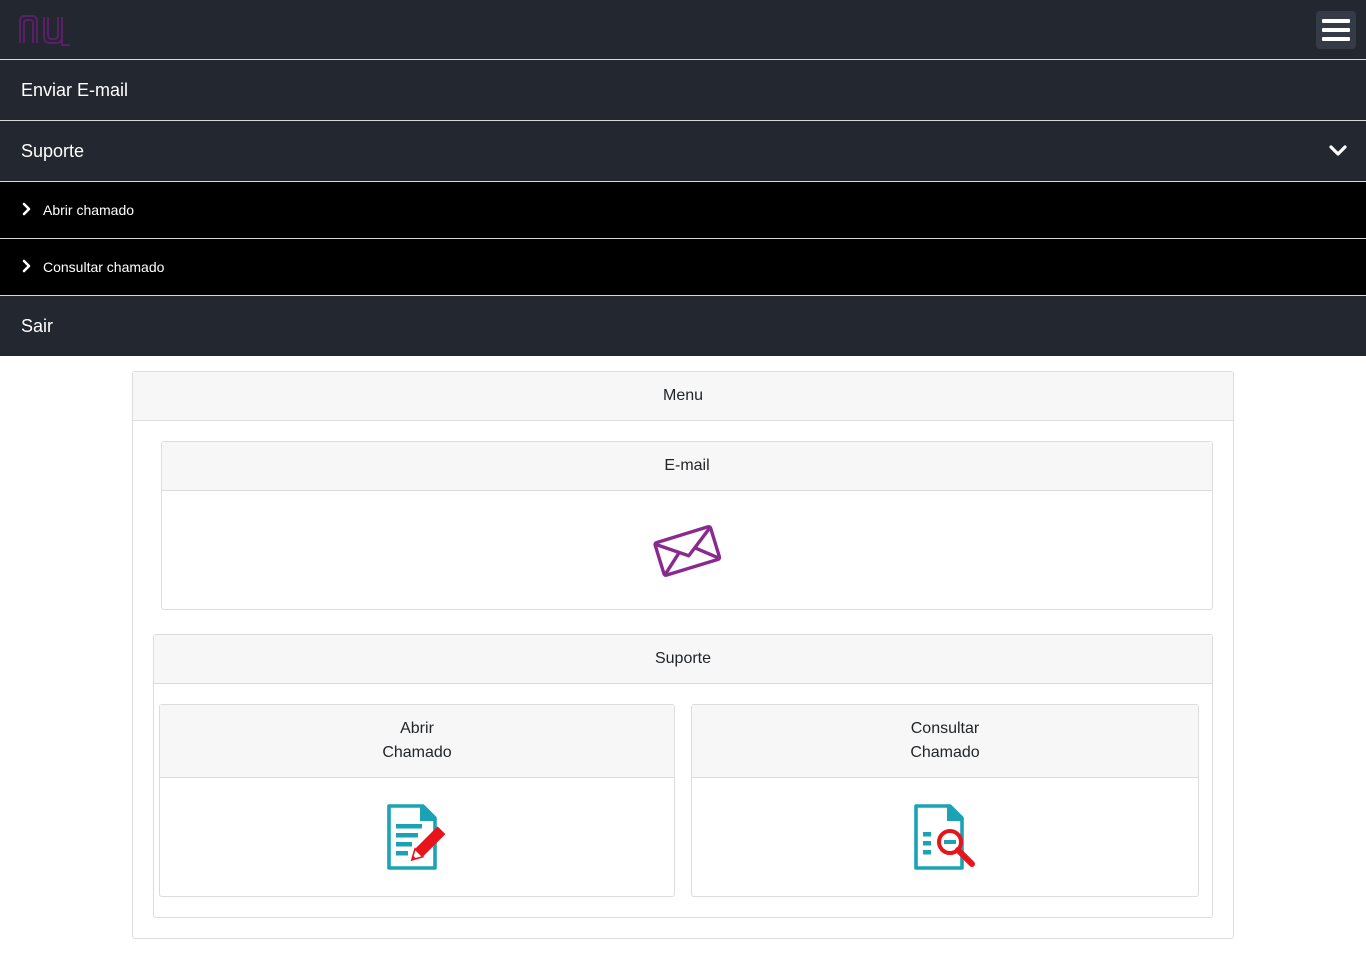 This screenshot has height=955, width=1366. I want to click on sub-item-label: Consultar chamado, so click(104, 267).